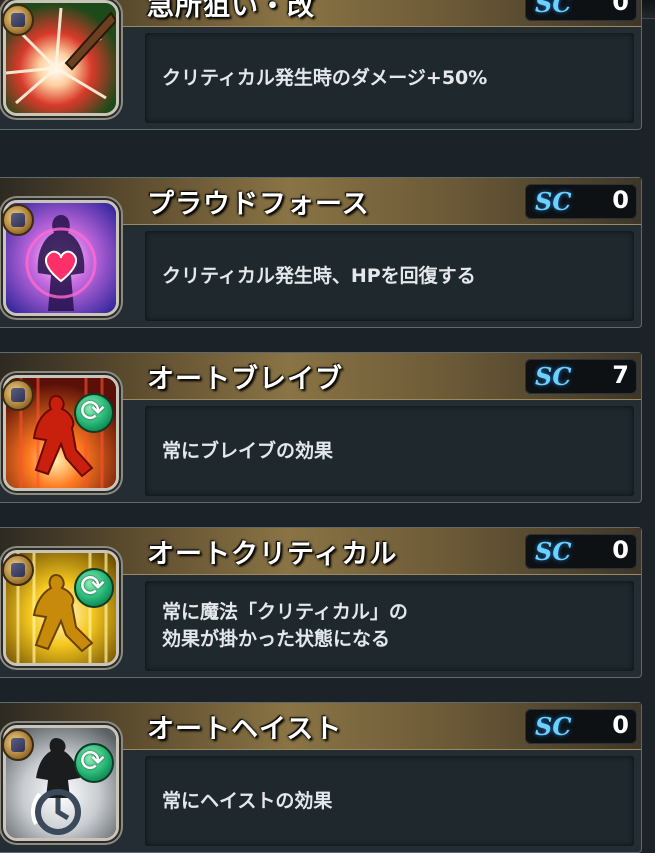  I want to click on skill-card: 急所狙い・改 SC 0 クリティカル発生時のダメージ+50%, so click(321, 65).